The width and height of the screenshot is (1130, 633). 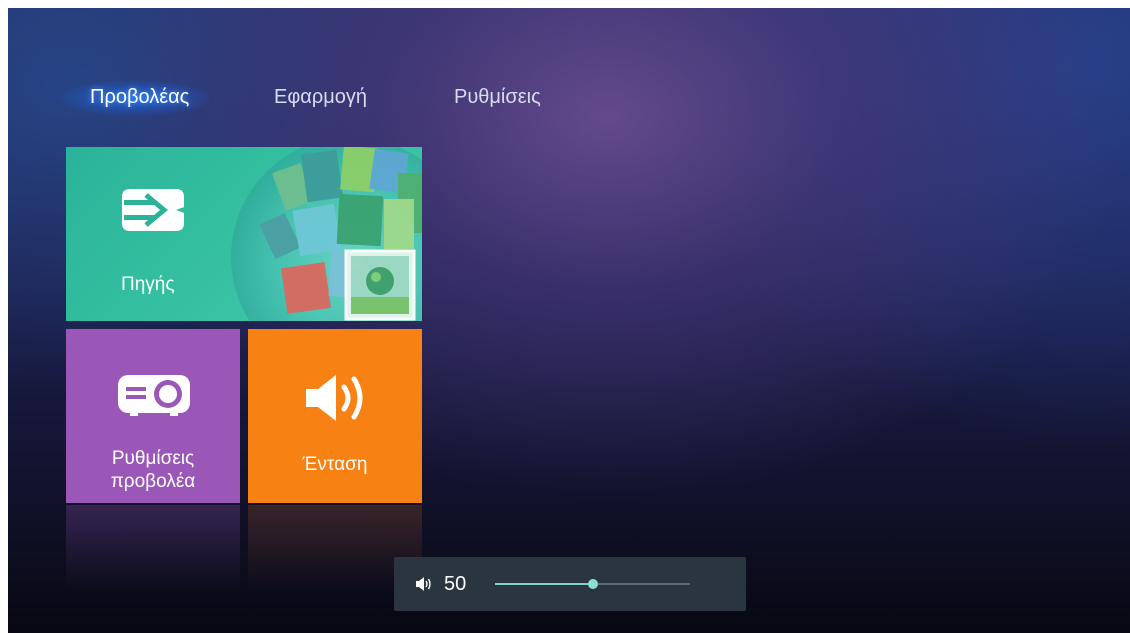 I want to click on volume-tile: Ένταση, so click(x=335, y=416).